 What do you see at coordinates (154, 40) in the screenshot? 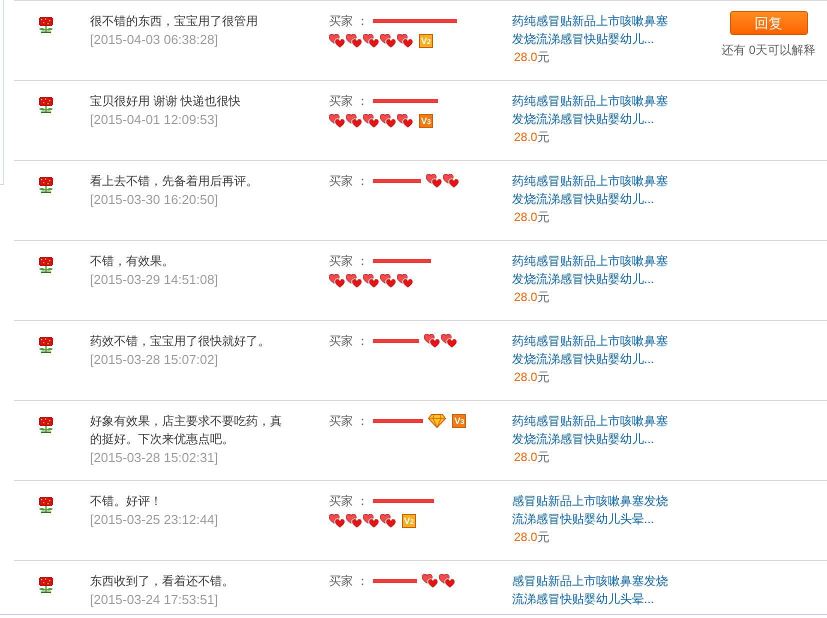
I see `review-date: [2015-04-03 06:38:28]` at bounding box center [154, 40].